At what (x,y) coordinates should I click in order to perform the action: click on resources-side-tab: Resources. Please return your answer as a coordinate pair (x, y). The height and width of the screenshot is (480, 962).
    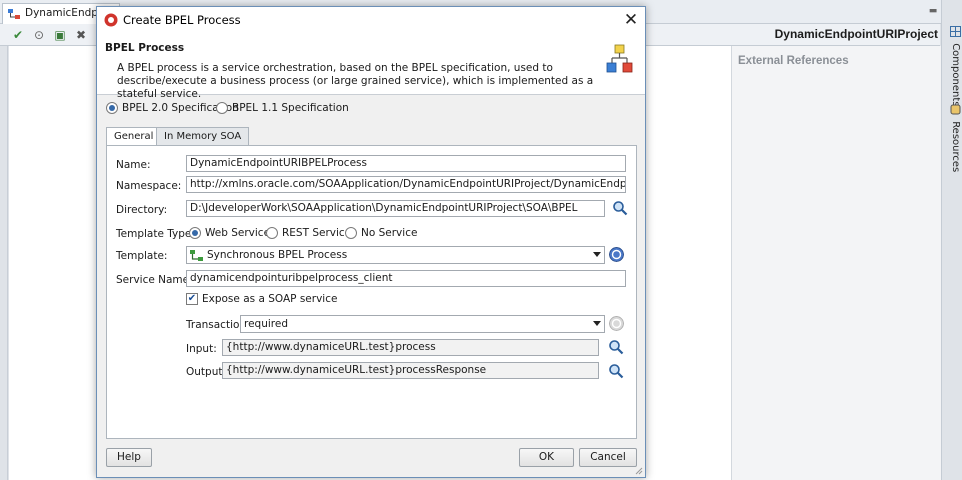
    Looking at the image, I should click on (953, 138).